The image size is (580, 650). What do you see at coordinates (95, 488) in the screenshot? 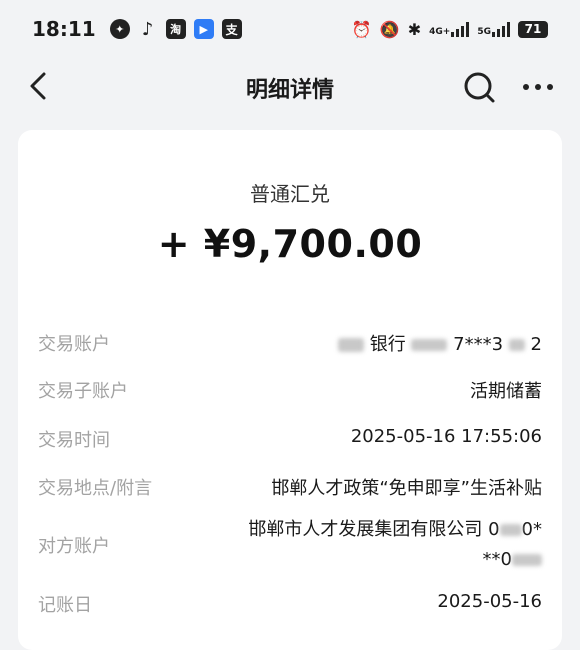
I see `label-location-memo: 交易地点/附言` at bounding box center [95, 488].